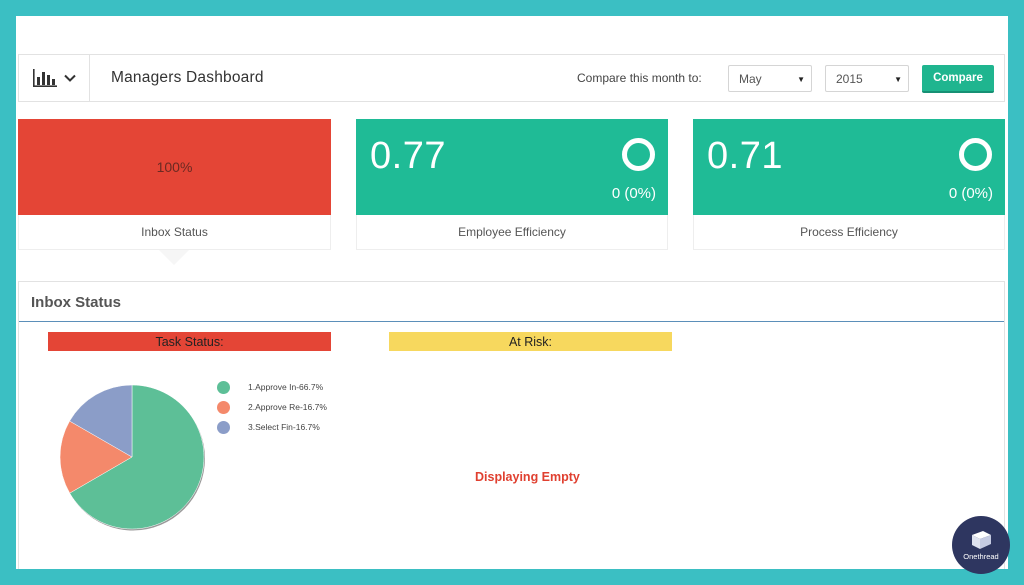  What do you see at coordinates (745, 156) in the screenshot?
I see `process-efficiency-value: 0.71` at bounding box center [745, 156].